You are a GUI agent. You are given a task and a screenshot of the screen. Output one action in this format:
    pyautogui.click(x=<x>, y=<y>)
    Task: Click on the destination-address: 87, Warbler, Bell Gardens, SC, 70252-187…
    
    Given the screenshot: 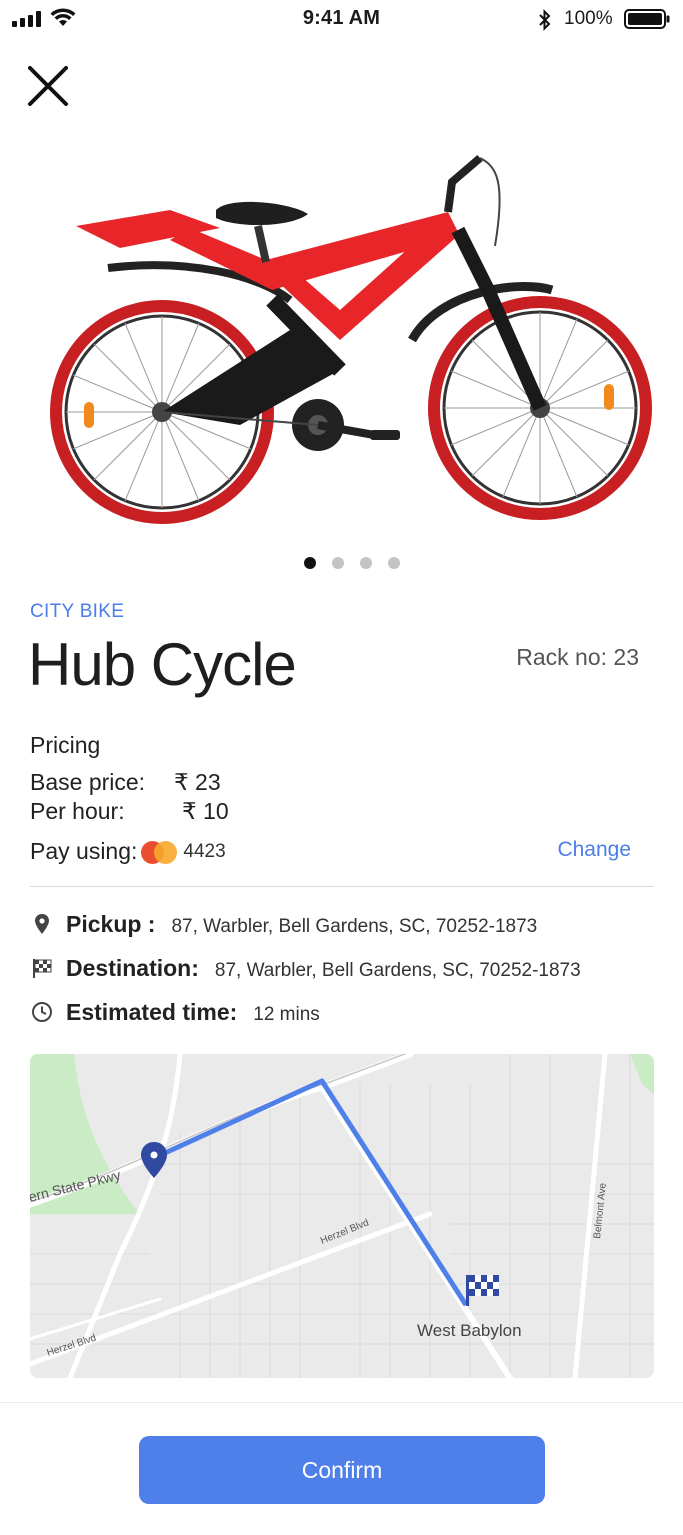 What is the action you would take?
    pyautogui.click(x=397, y=970)
    